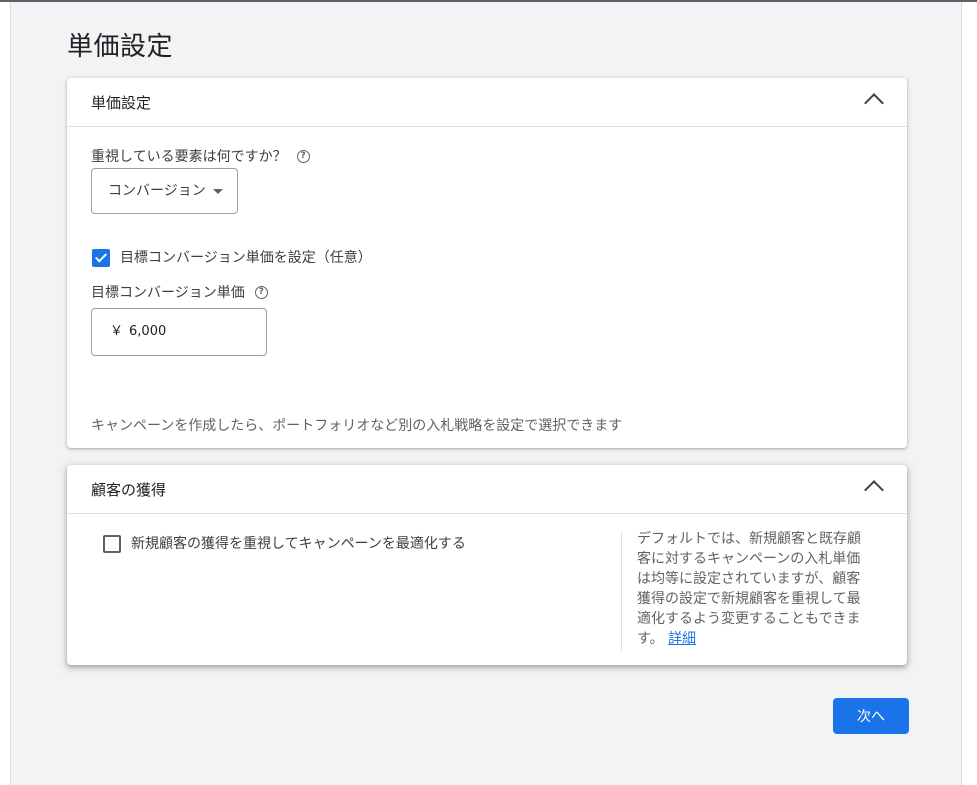 The width and height of the screenshot is (977, 785). I want to click on focus-question-row: 重視している要素は何ですか？ ?, so click(200, 156).